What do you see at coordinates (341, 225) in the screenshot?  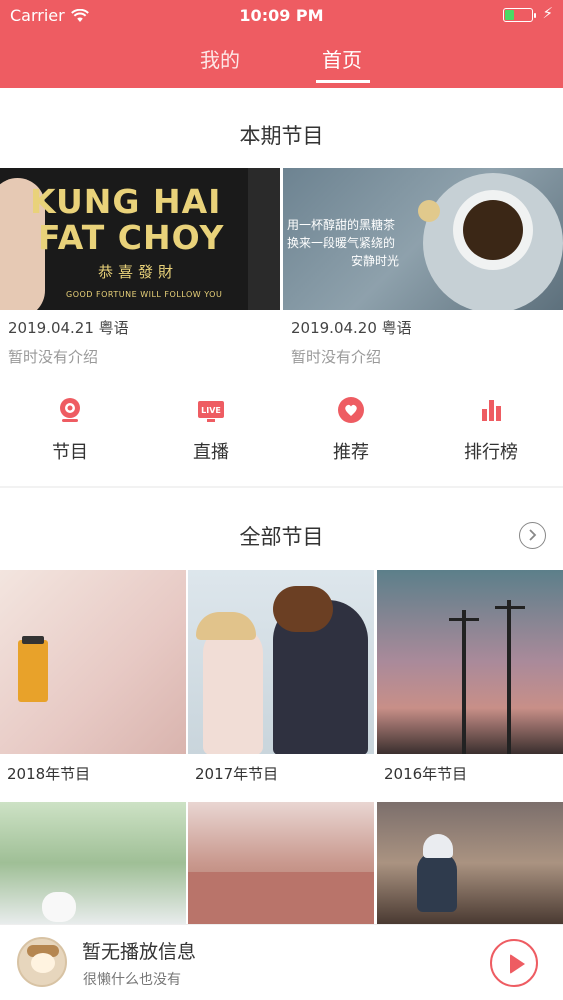 I see `cover-text: 用一杯醇甜的黑糖茶` at bounding box center [341, 225].